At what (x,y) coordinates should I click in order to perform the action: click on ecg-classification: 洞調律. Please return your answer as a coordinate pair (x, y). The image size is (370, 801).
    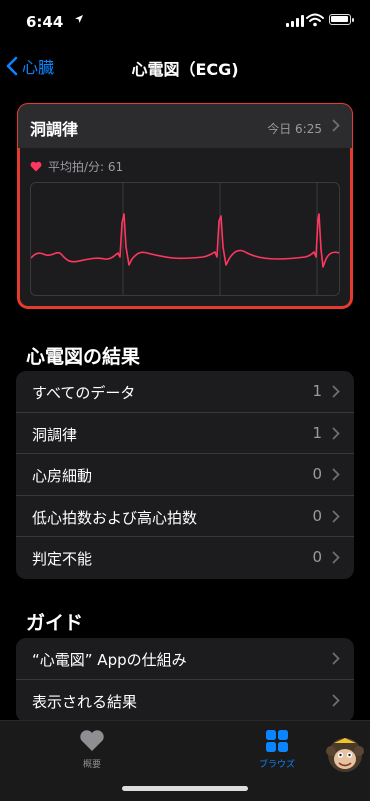
    Looking at the image, I should click on (54, 129).